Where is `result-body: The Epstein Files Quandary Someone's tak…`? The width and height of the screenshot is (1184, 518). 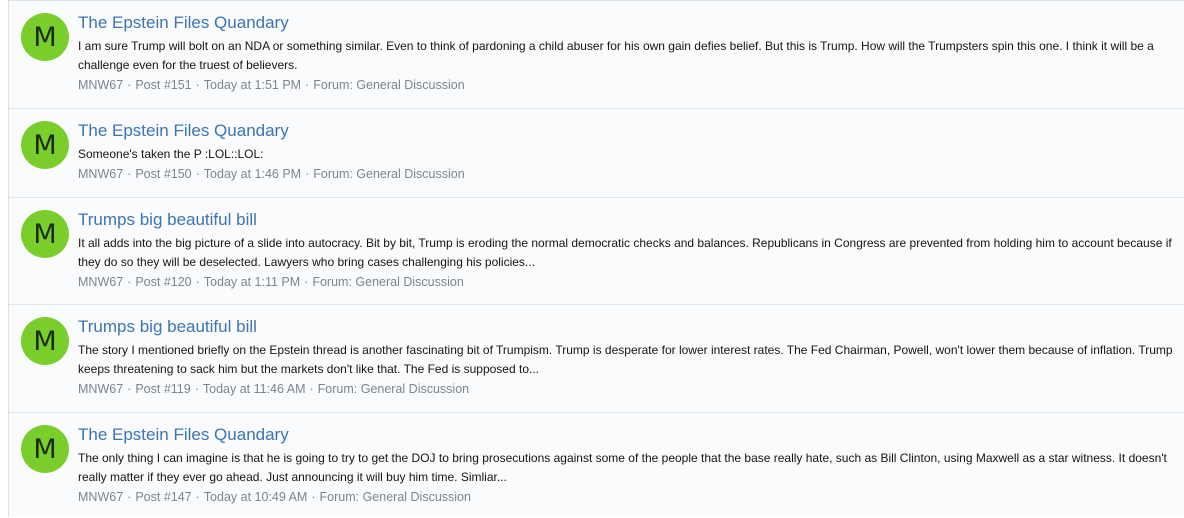
result-body: The Epstein Files Quandary Someone's tak… is located at coordinates (627, 151).